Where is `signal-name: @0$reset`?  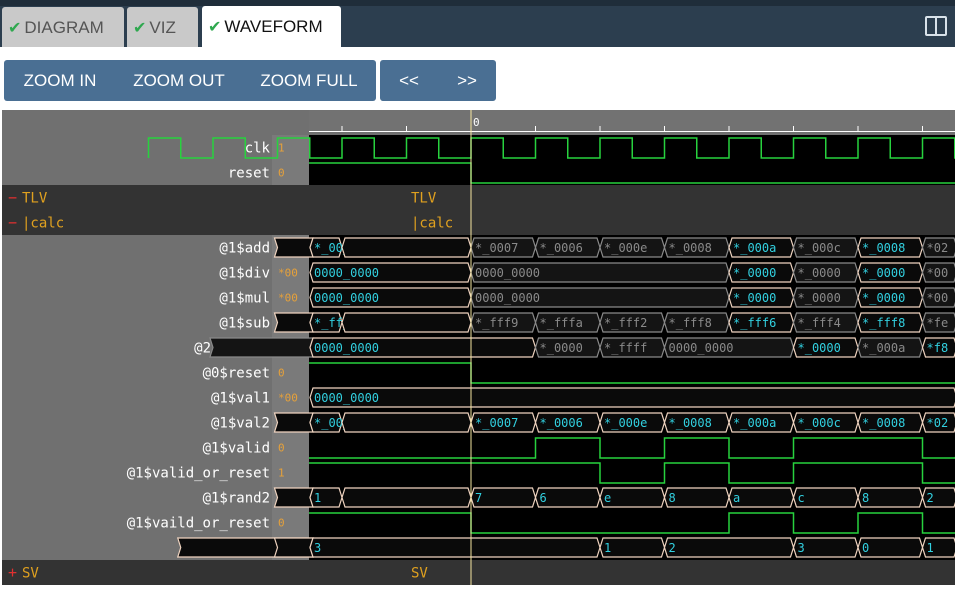
signal-name: @0$reset is located at coordinates (236, 374).